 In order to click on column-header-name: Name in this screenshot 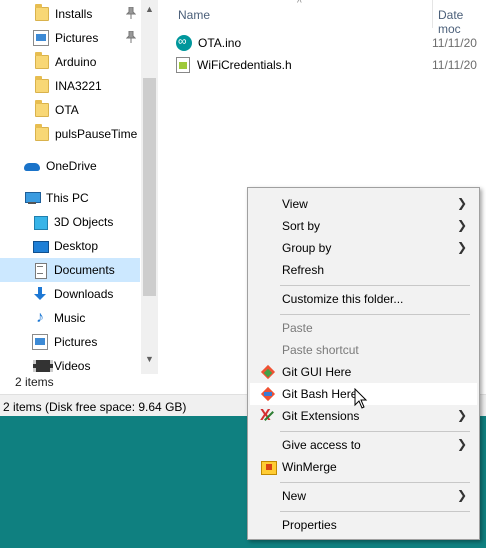, I will do `click(194, 14)`.